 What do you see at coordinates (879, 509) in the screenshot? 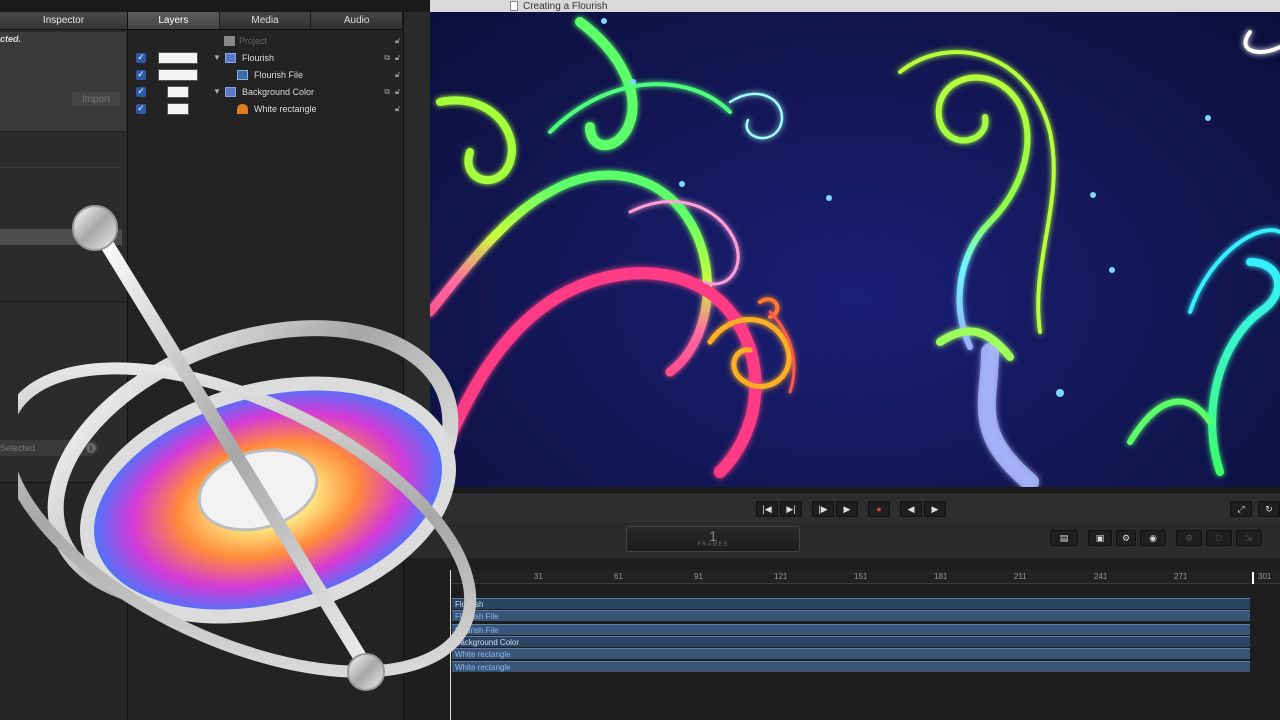
I see `record-icon: ●` at bounding box center [879, 509].